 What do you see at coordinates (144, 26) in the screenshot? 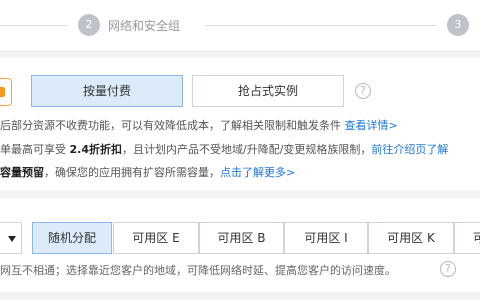
I see `step-2-label: 网络和安全组` at bounding box center [144, 26].